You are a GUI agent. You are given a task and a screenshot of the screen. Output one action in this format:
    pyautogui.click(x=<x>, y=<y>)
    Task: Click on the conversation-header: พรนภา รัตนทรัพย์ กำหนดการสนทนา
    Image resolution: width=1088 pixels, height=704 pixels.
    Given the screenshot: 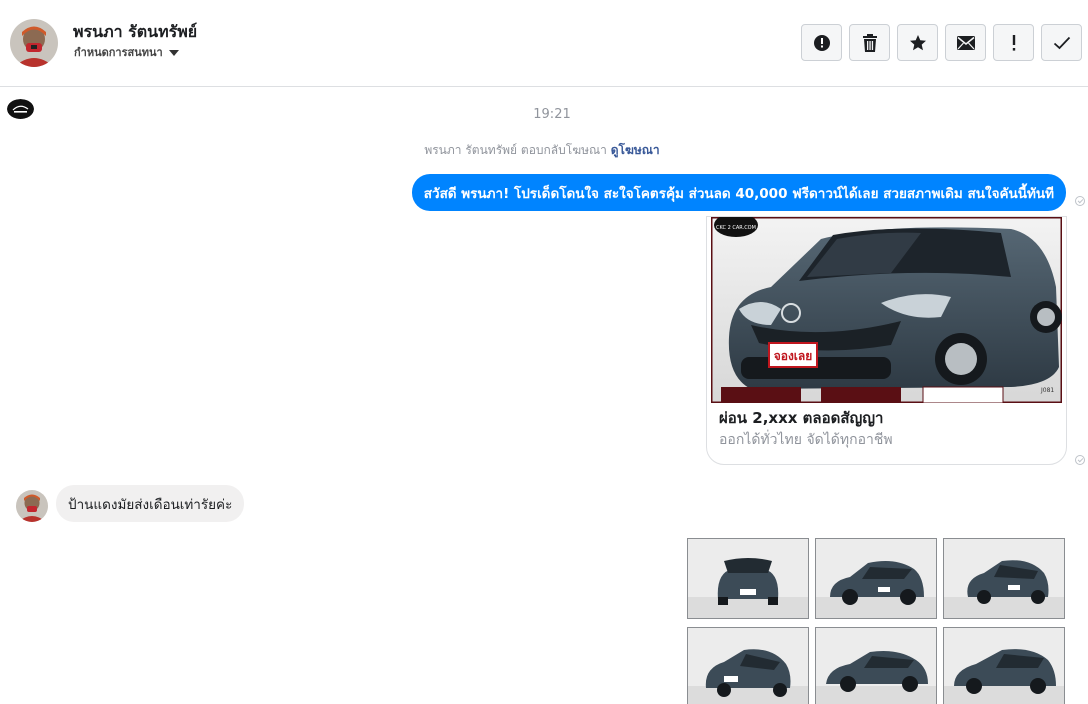 What is the action you would take?
    pyautogui.click(x=544, y=43)
    